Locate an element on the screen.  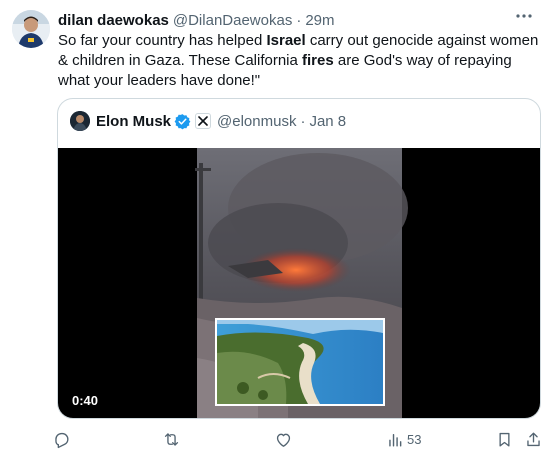
quoted-tweet-header: Elon Musk @elonmusk · Jan 8 is located at coordinates (208, 121).